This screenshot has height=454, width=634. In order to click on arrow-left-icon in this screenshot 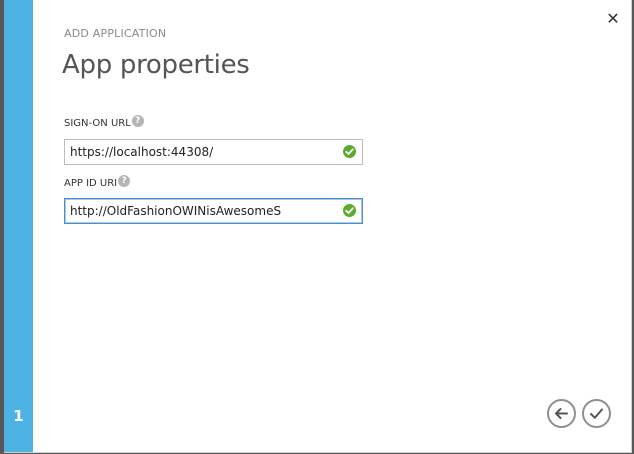, I will do `click(561, 413)`.